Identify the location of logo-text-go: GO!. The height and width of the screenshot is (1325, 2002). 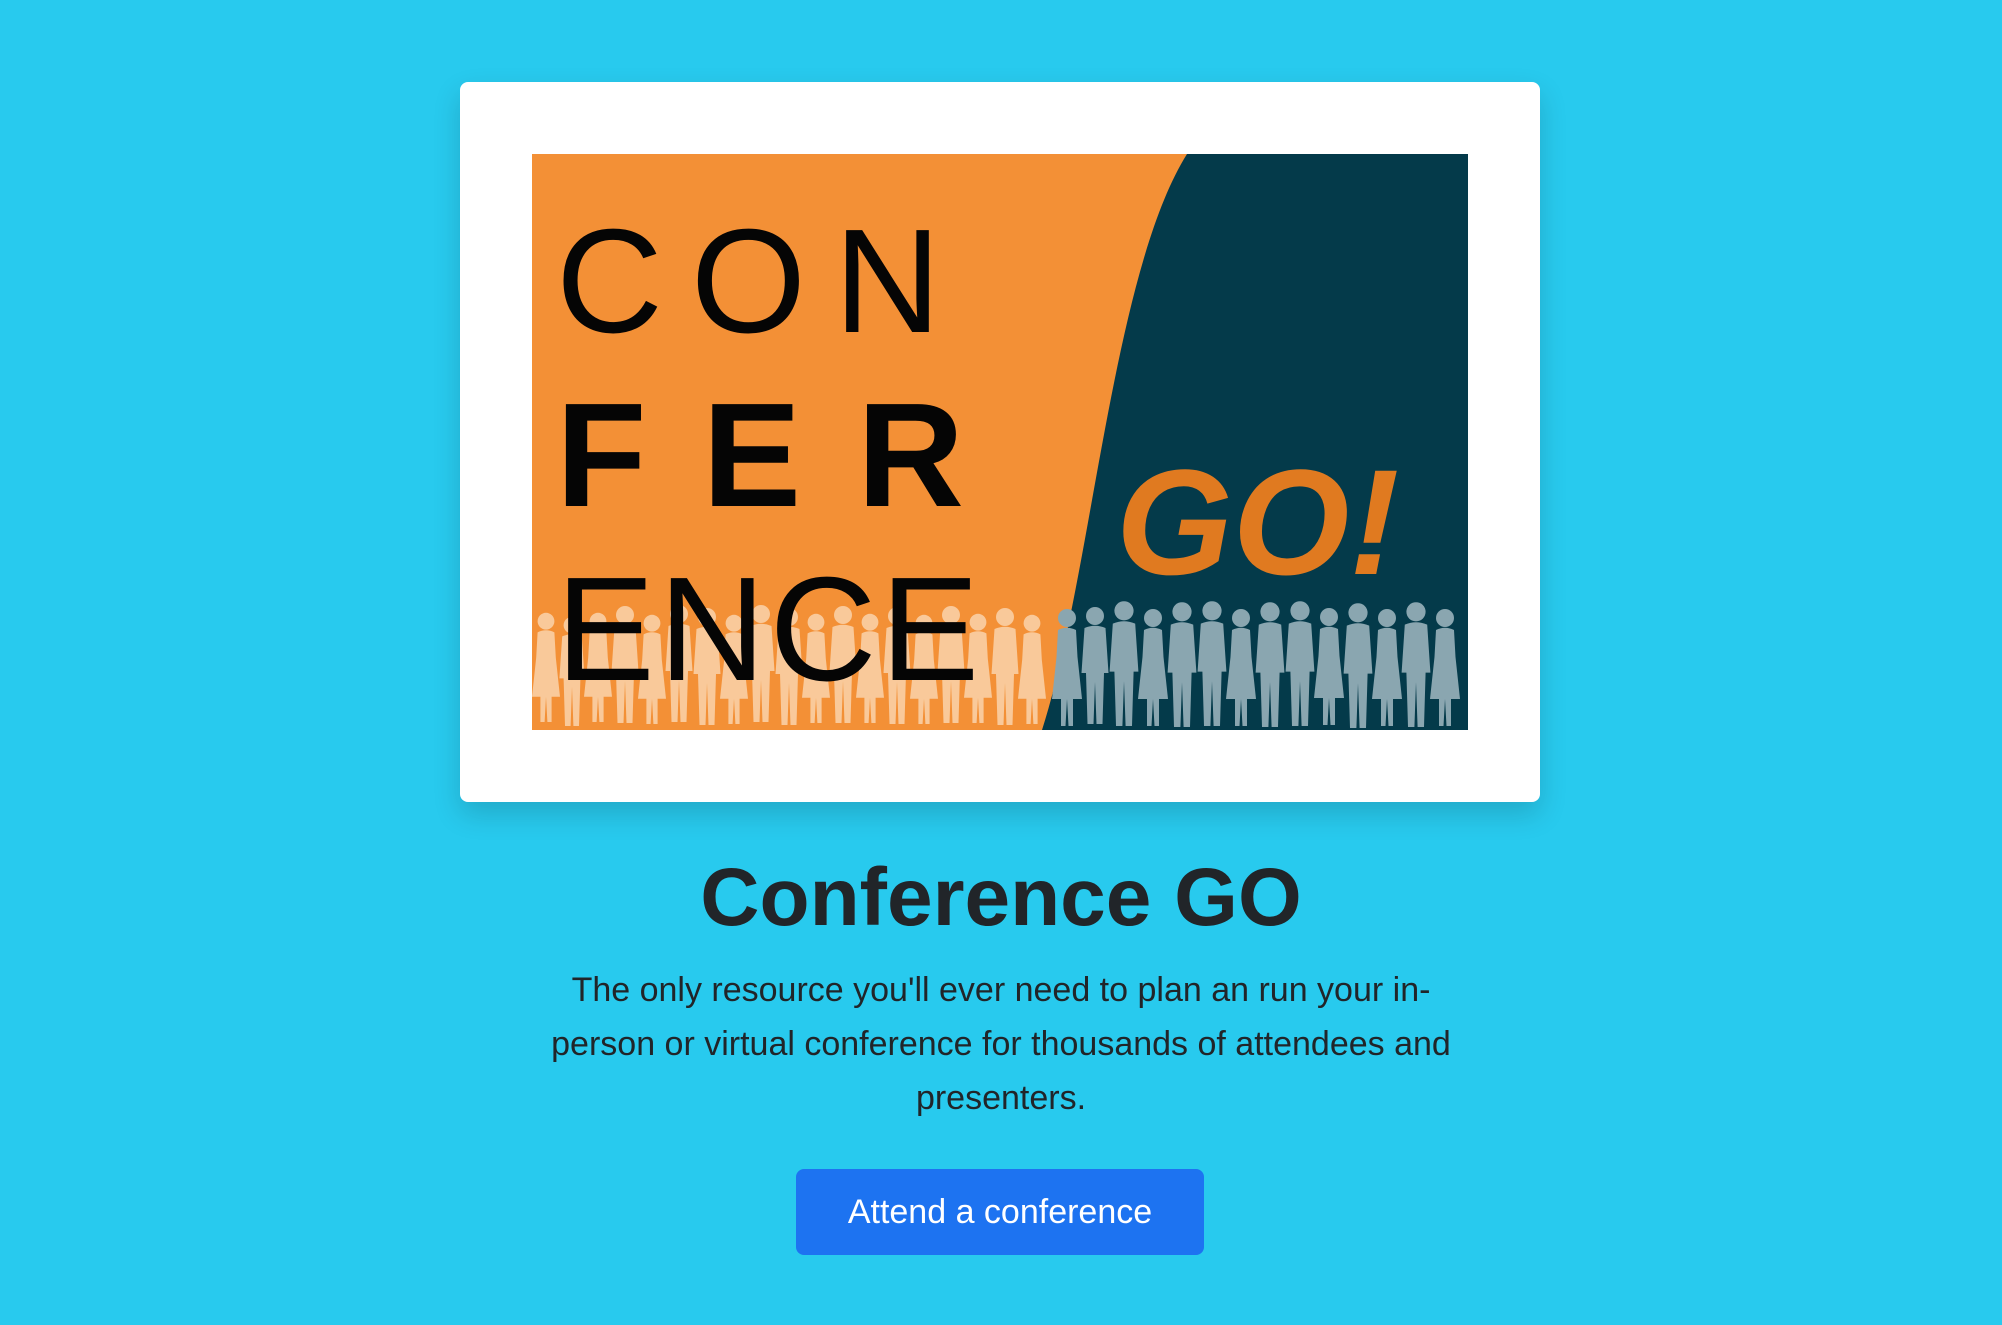
(1257, 522).